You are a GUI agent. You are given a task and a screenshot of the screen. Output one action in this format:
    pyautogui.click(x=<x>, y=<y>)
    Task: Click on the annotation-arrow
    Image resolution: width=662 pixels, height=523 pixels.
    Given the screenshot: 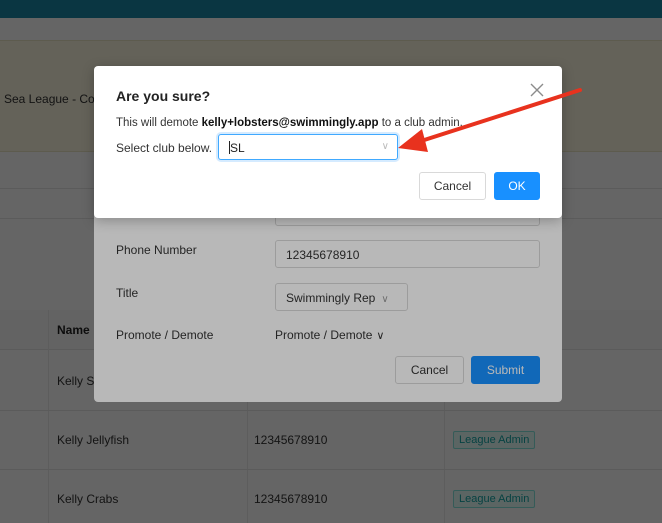 What is the action you would take?
    pyautogui.click(x=490, y=120)
    